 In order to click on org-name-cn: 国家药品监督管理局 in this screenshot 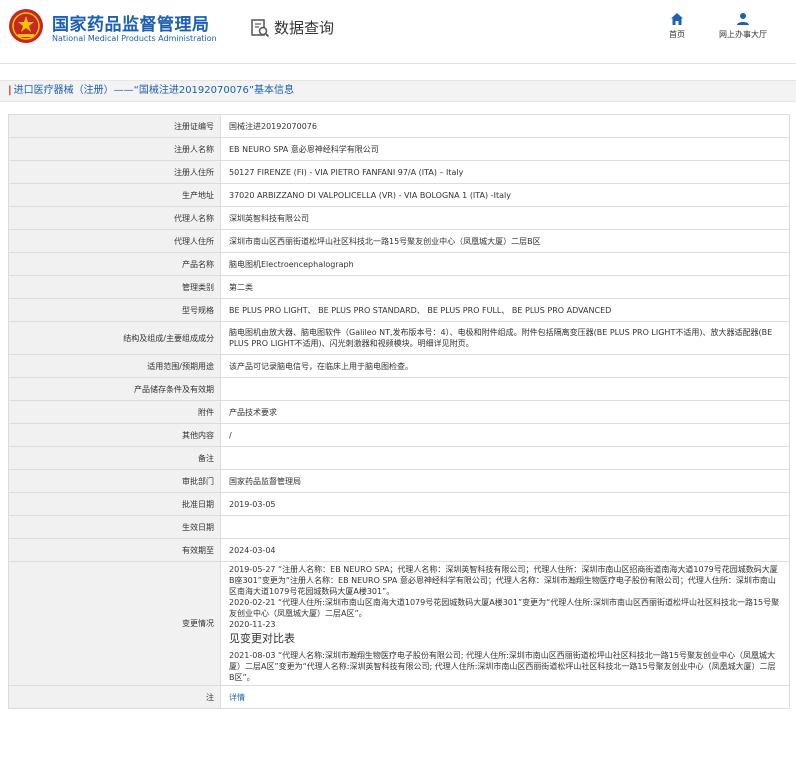, I will do `click(131, 25)`.